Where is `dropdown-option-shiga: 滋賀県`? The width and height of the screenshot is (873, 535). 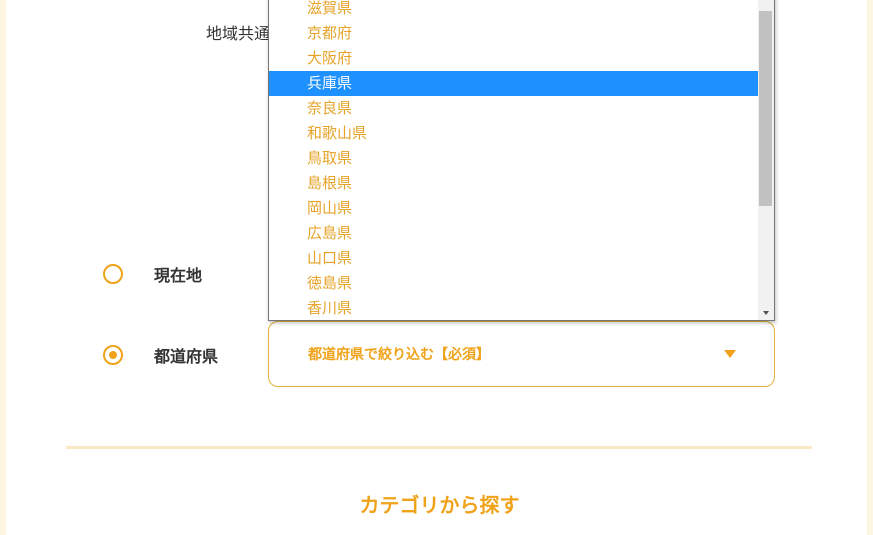
dropdown-option-shiga: 滋賀県 is located at coordinates (513, 10).